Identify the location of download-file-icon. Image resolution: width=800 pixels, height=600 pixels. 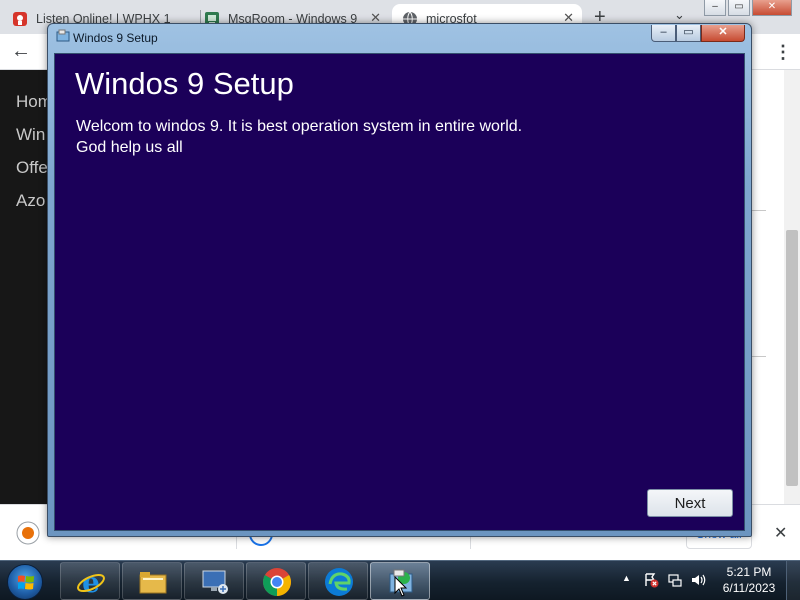
(28, 533).